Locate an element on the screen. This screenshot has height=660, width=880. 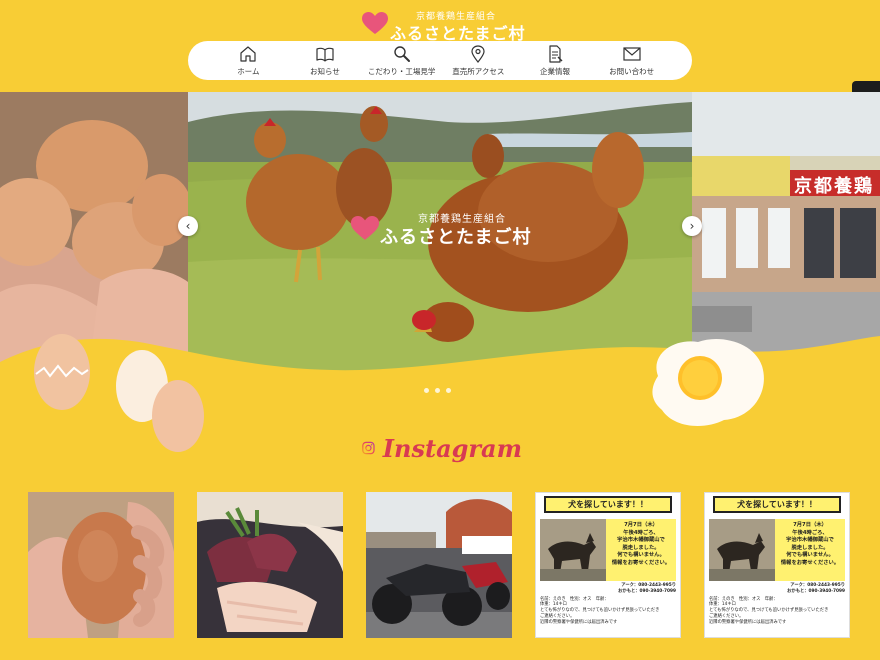
home-icon is located at coordinates (248, 54).